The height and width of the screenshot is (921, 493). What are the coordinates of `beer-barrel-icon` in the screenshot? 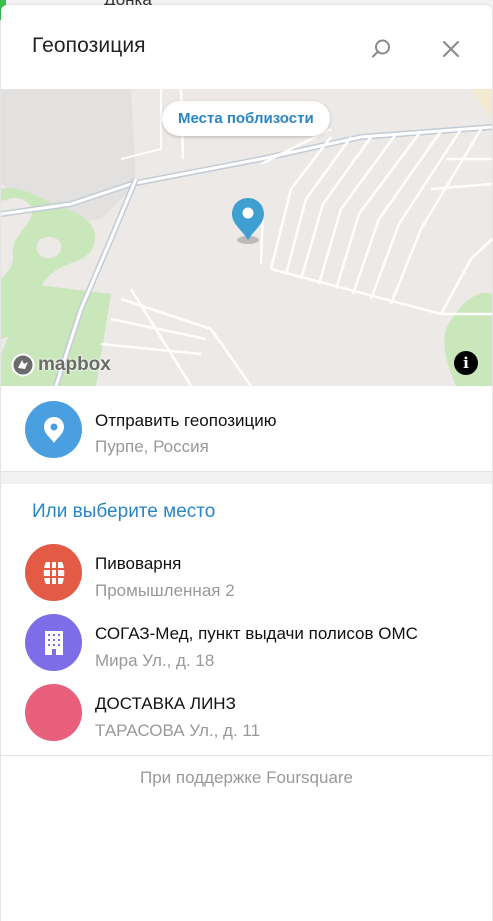 It's located at (53, 572).